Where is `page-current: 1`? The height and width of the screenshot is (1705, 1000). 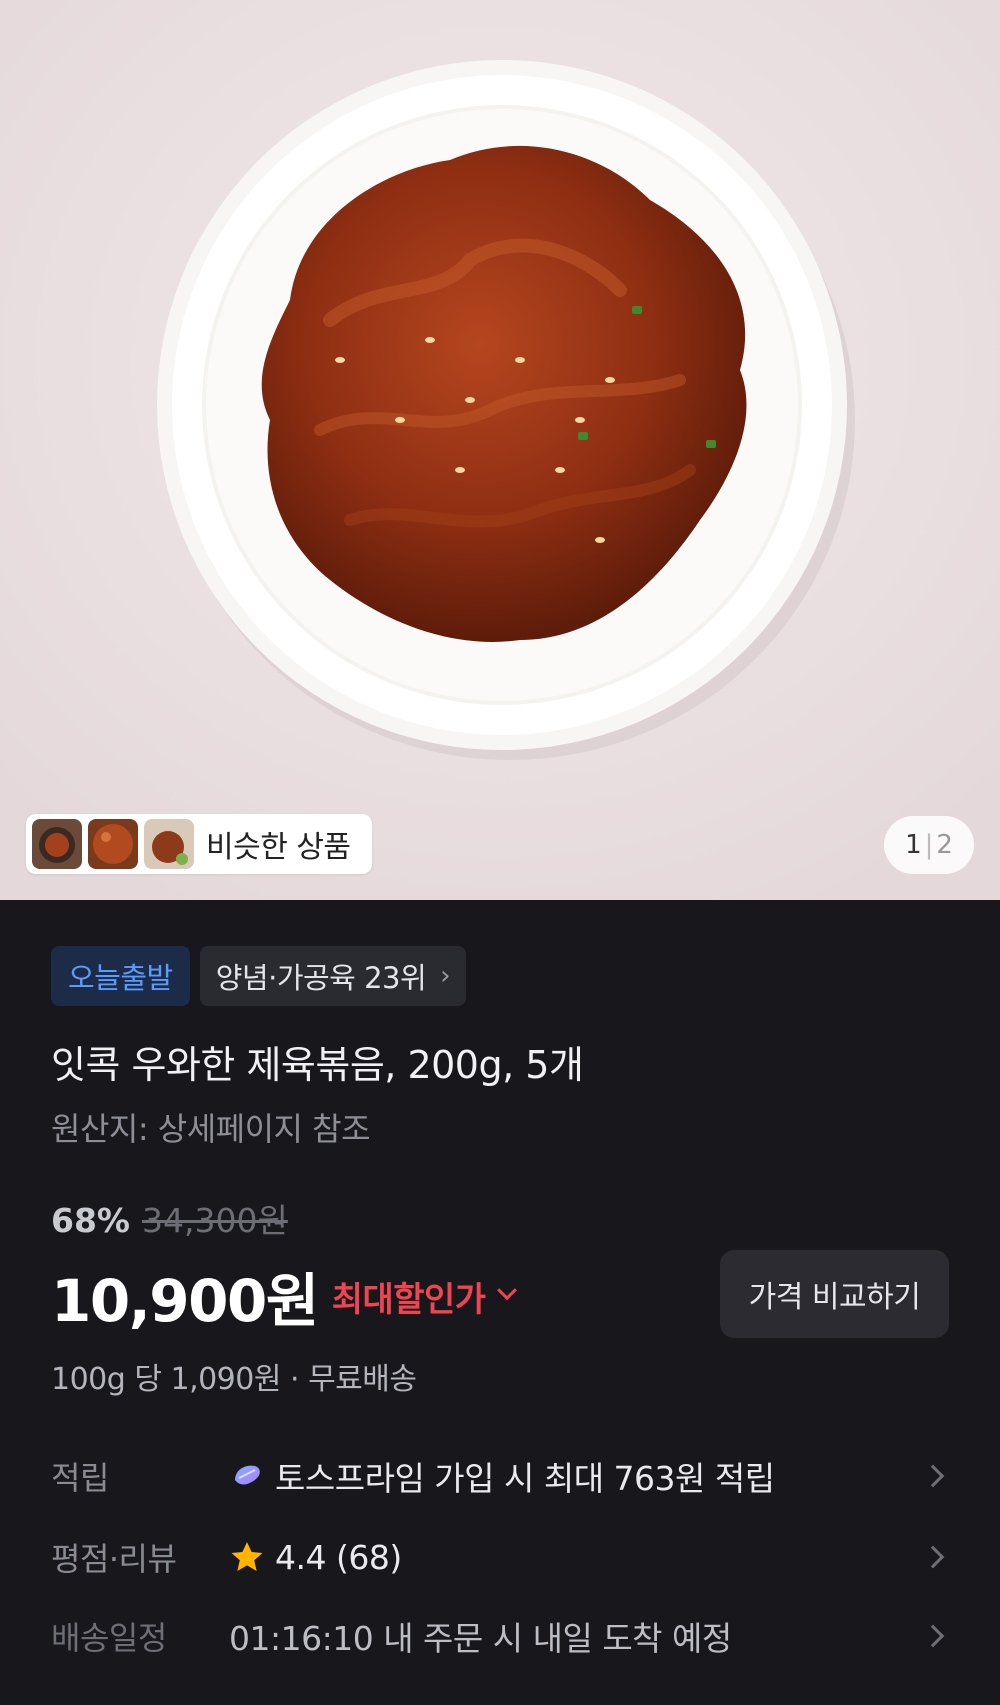 page-current: 1 is located at coordinates (913, 845).